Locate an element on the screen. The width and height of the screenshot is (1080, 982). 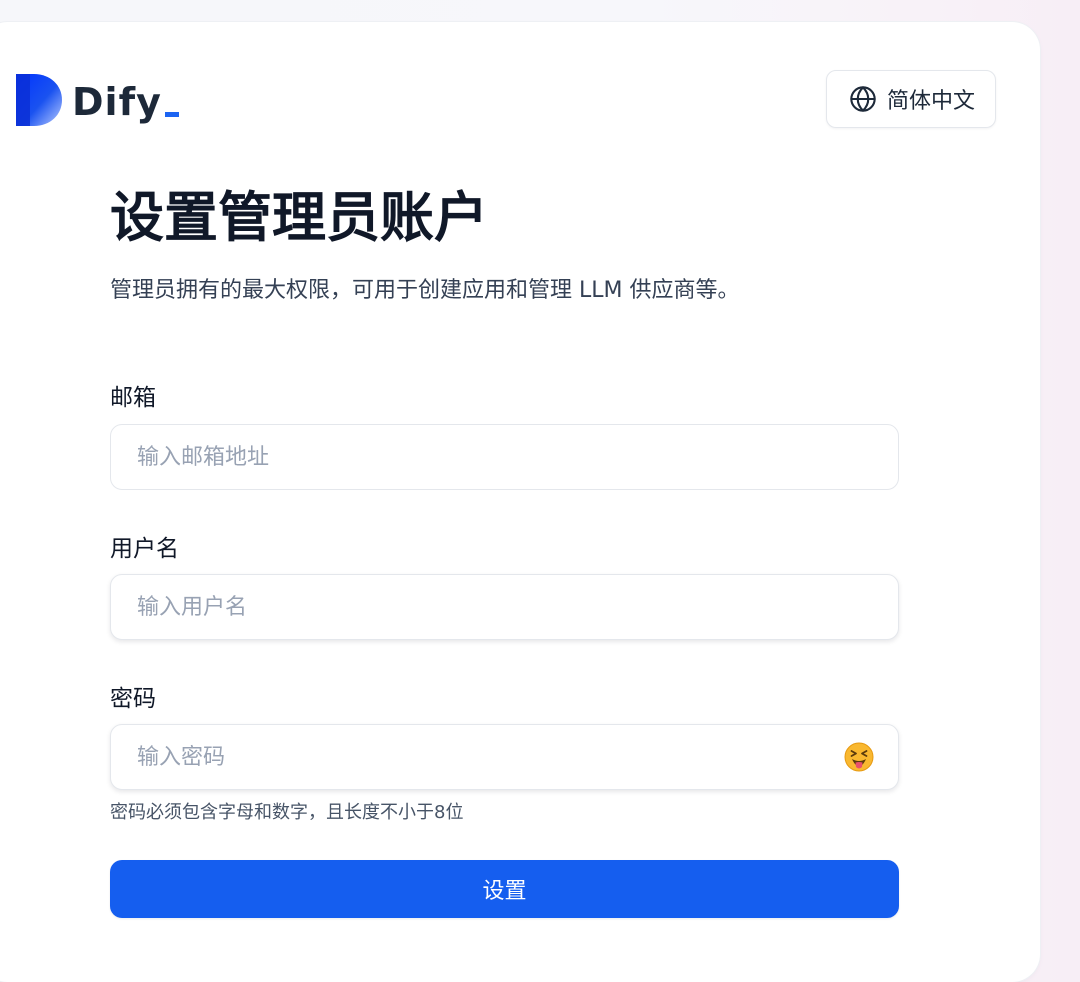
password-label: 密码 is located at coordinates (133, 699).